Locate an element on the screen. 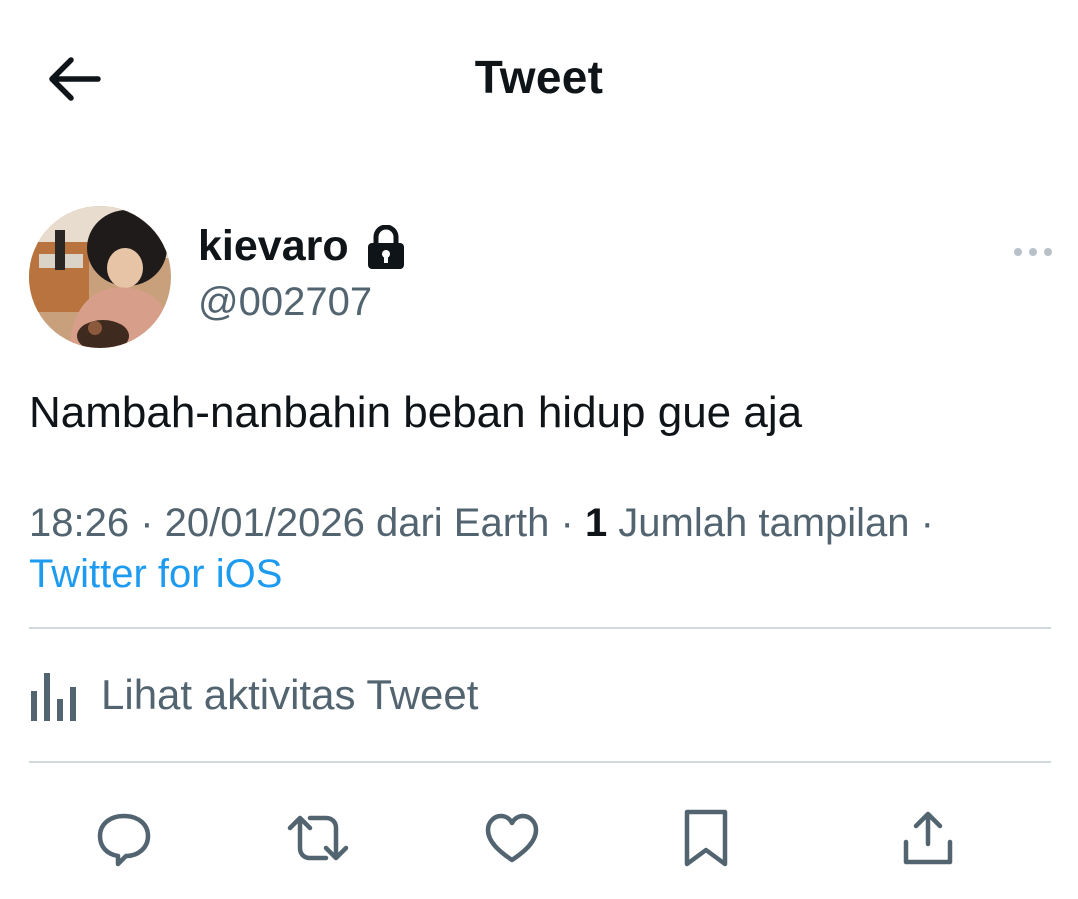  profile-photo is located at coordinates (100, 277).